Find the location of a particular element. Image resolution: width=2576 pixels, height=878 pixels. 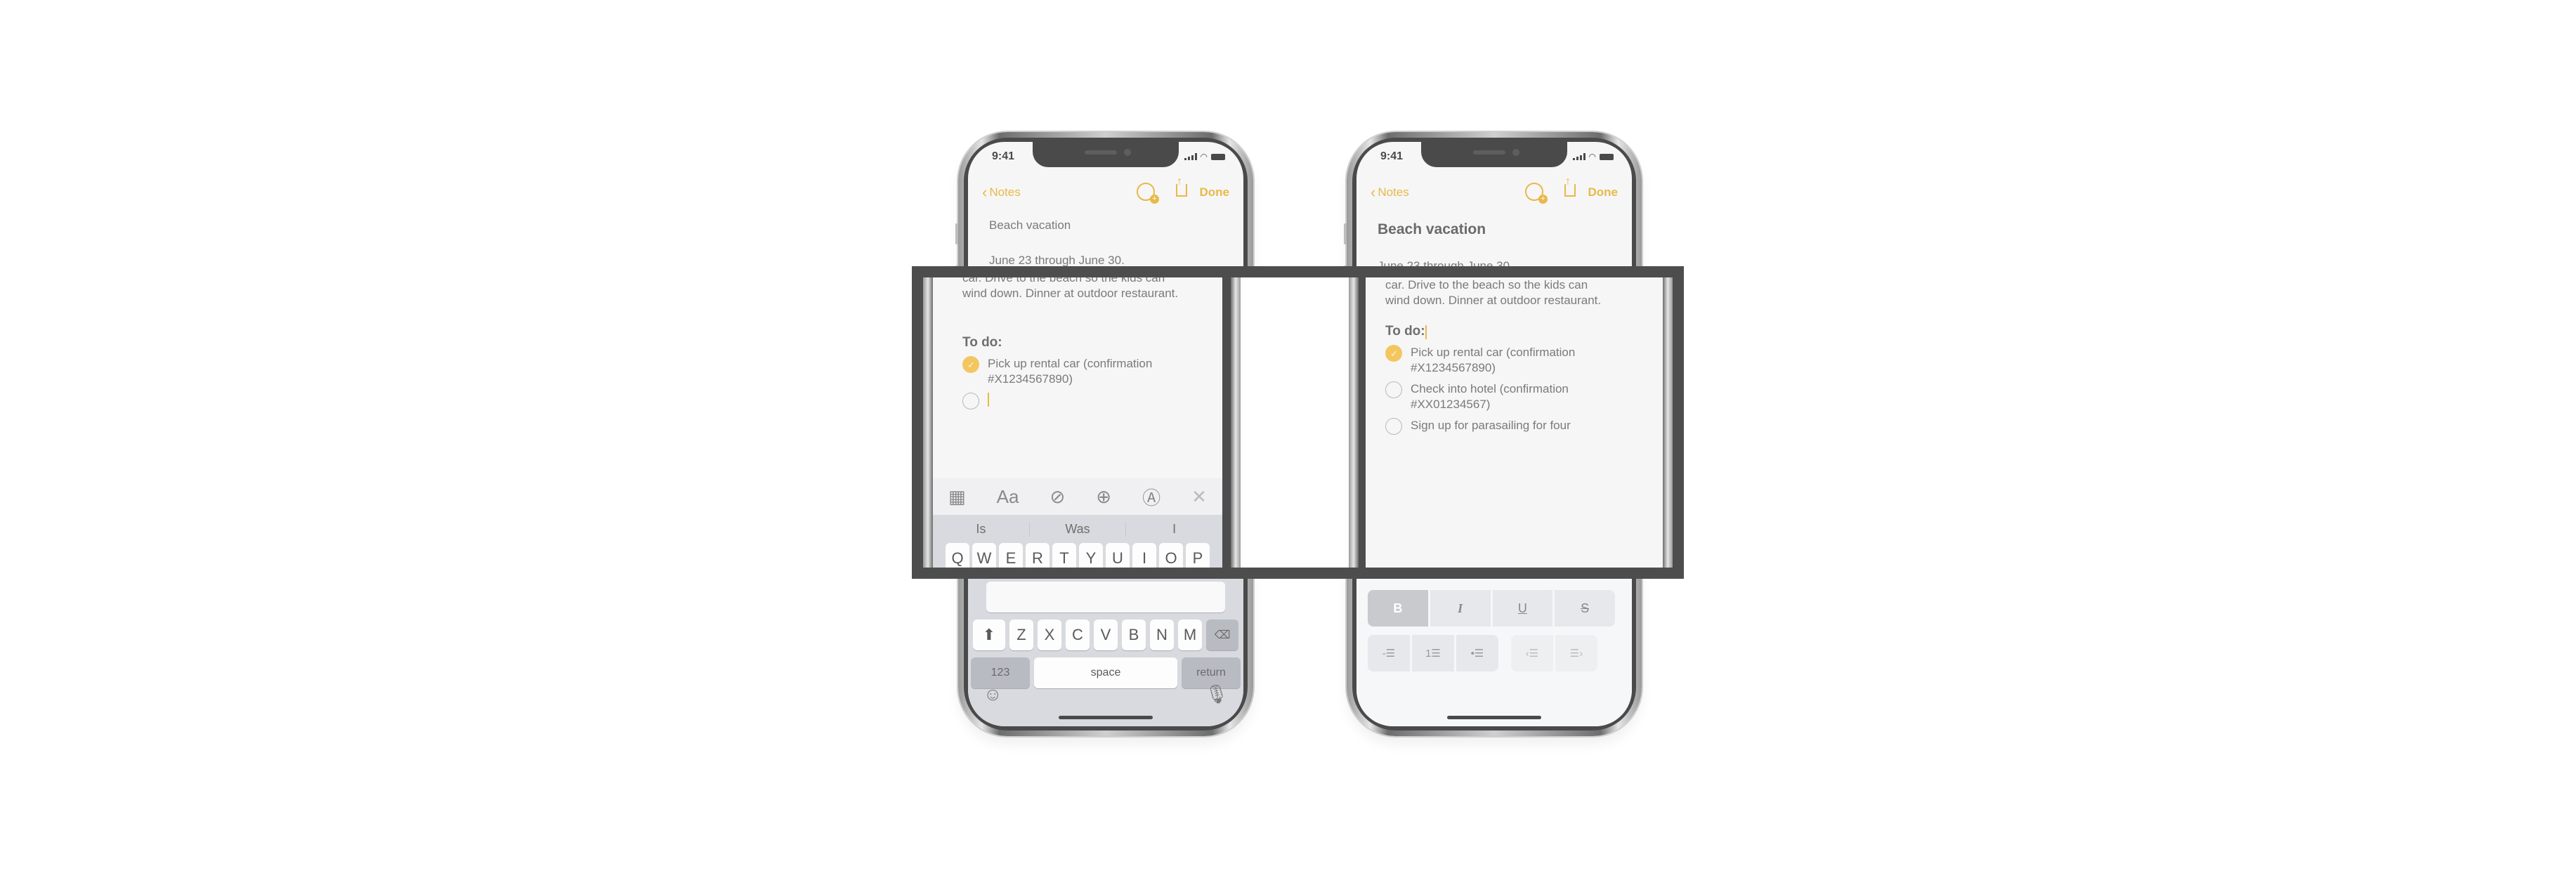

key-m: M is located at coordinates (1190, 635).